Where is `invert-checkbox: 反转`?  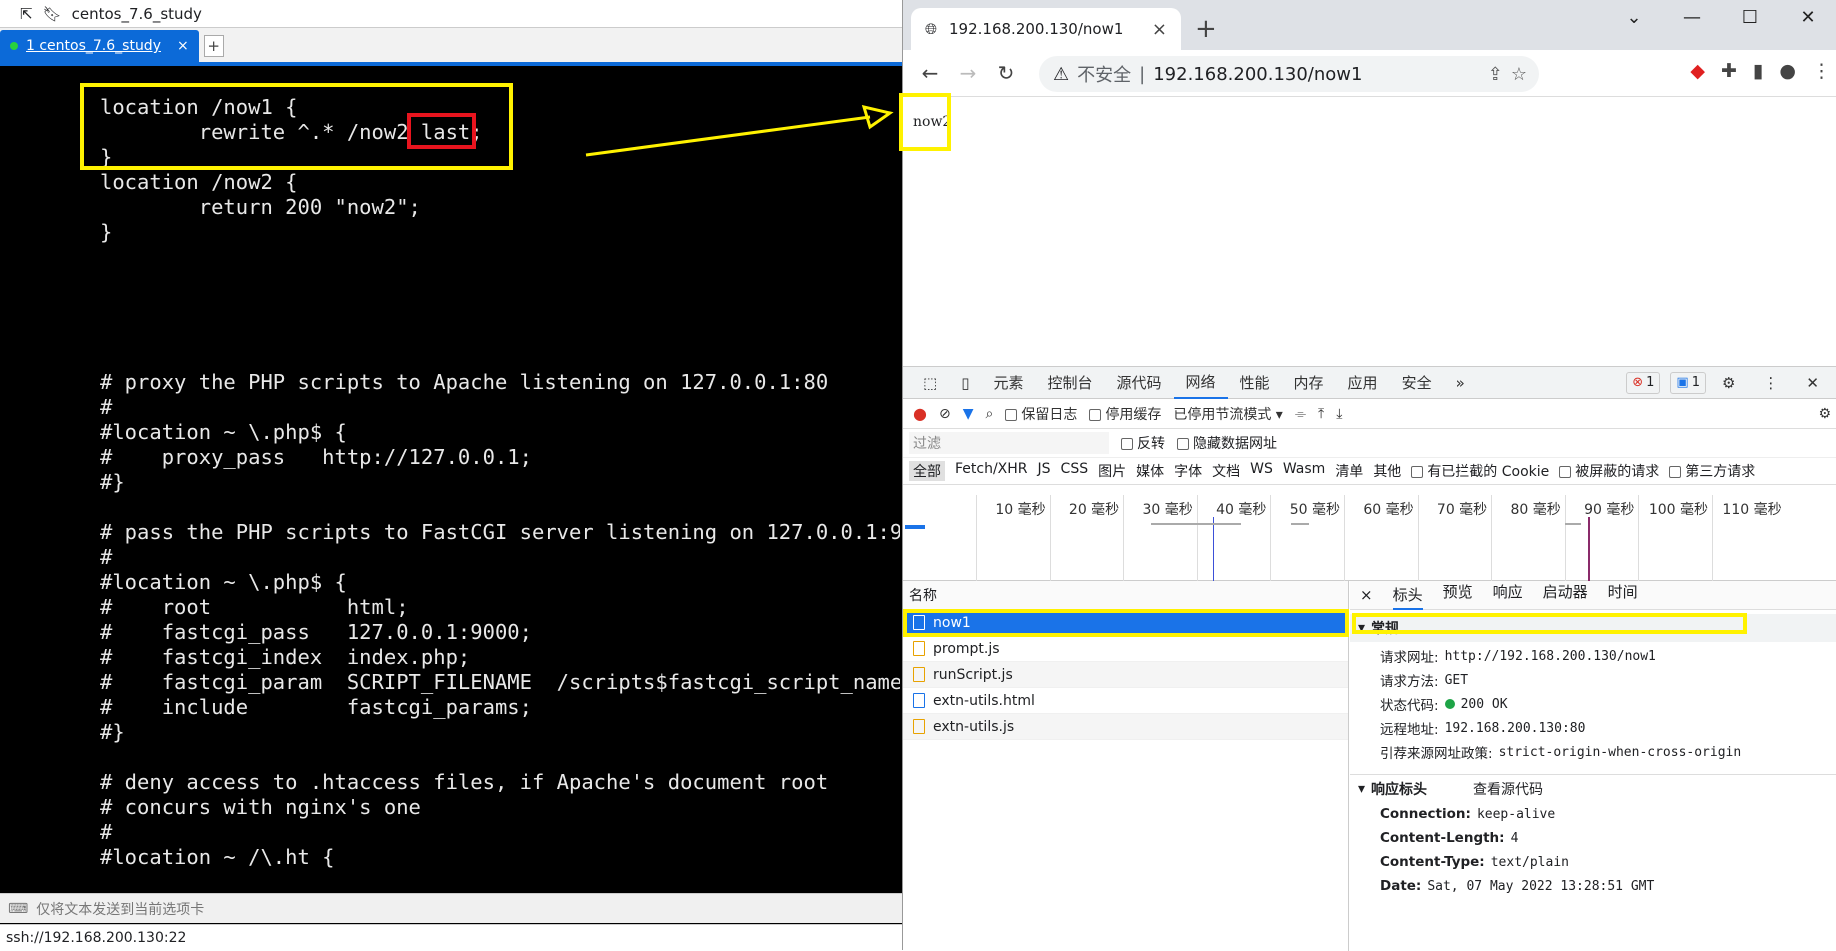
invert-checkbox: 反转 is located at coordinates (1143, 443).